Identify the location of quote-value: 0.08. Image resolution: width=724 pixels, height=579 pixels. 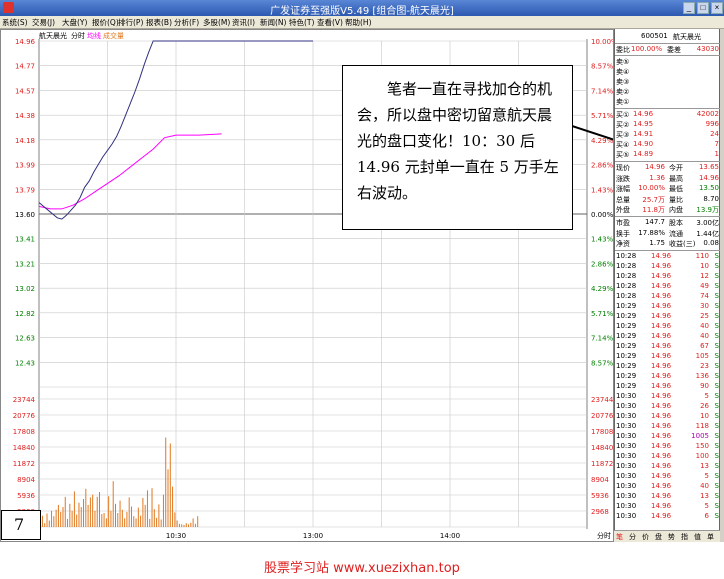
(711, 243).